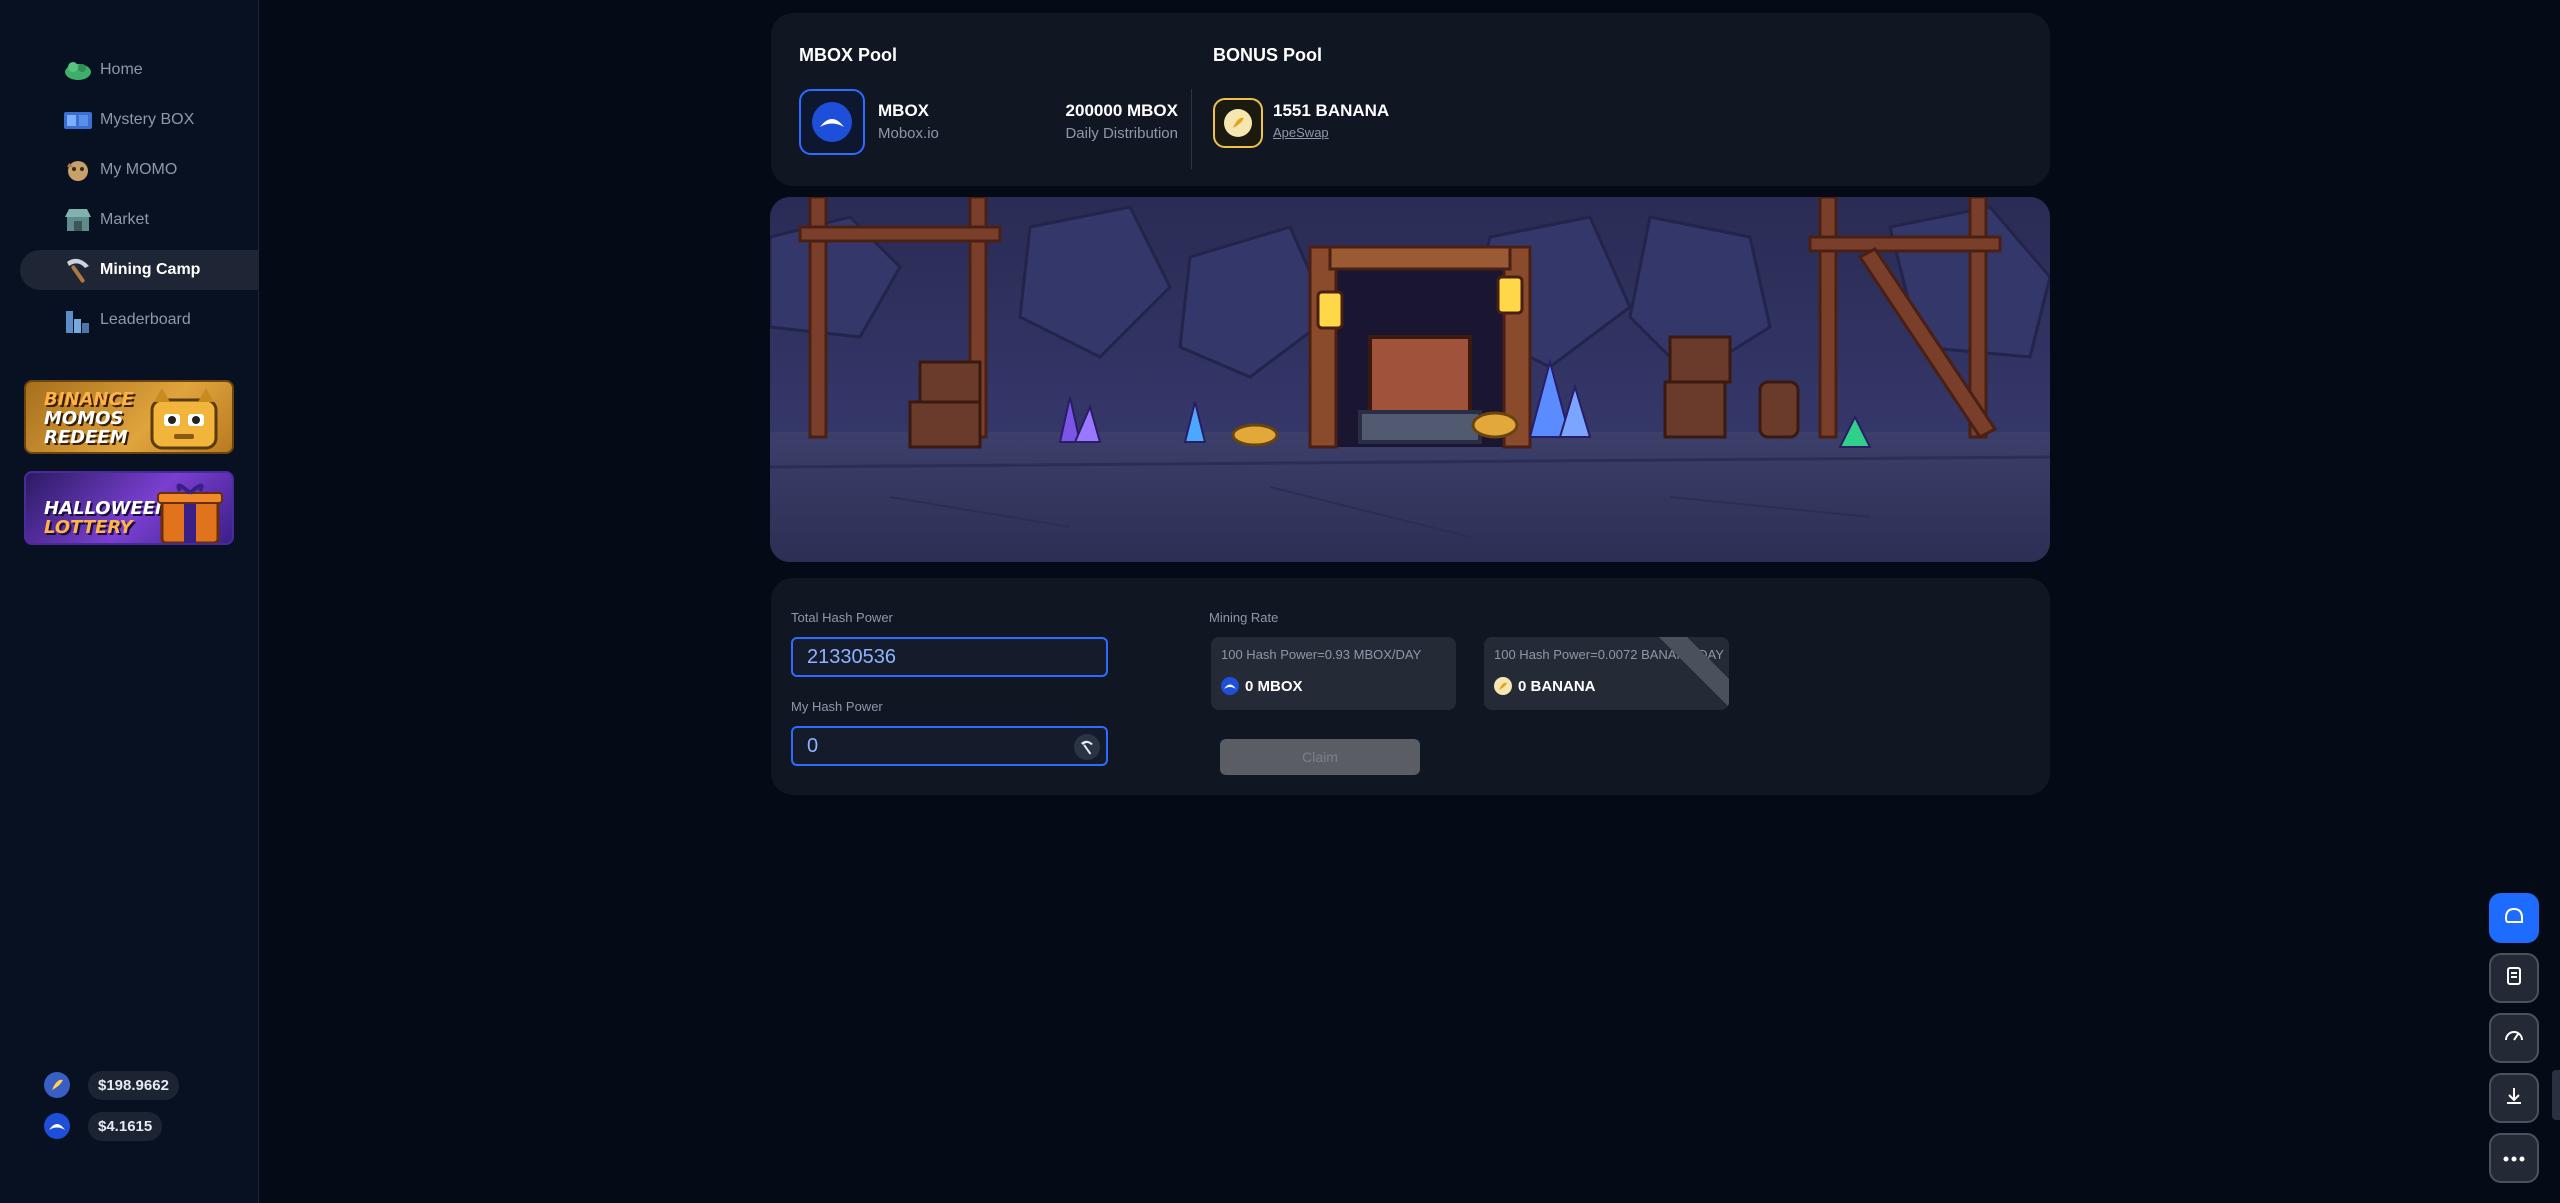 The height and width of the screenshot is (1203, 2560). I want to click on more-button, so click(2514, 1158).